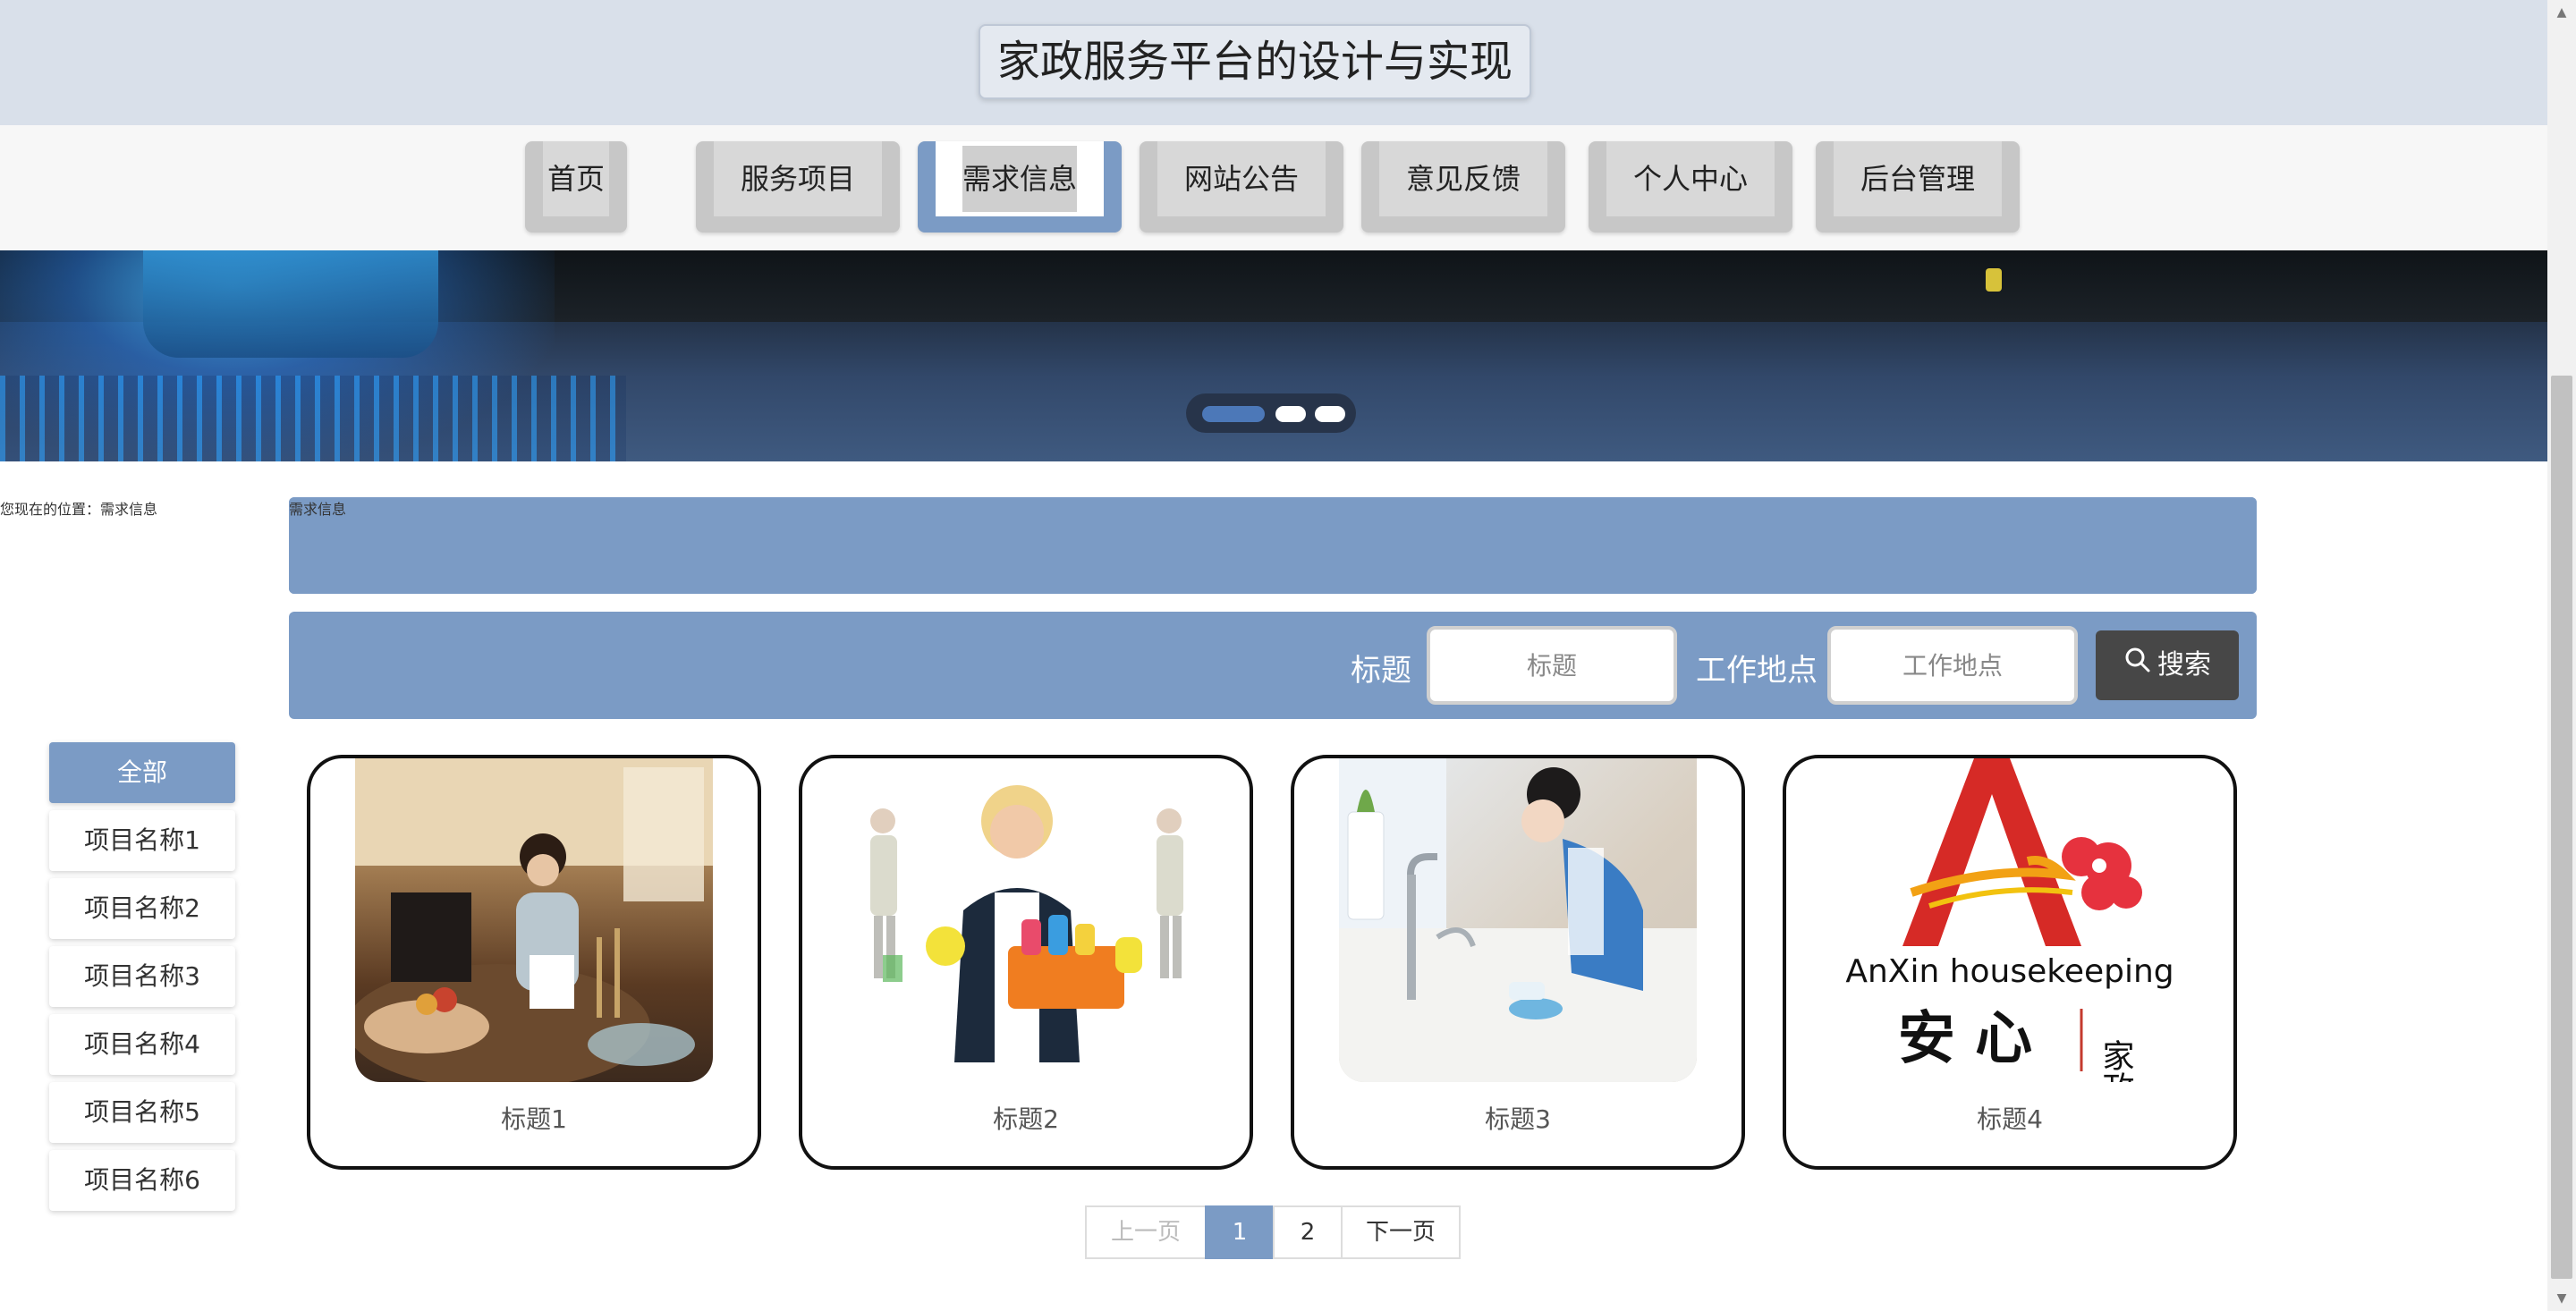 The image size is (2576, 1311). Describe the element at coordinates (1026, 1119) in the screenshot. I see `card-title: 标题2` at that location.